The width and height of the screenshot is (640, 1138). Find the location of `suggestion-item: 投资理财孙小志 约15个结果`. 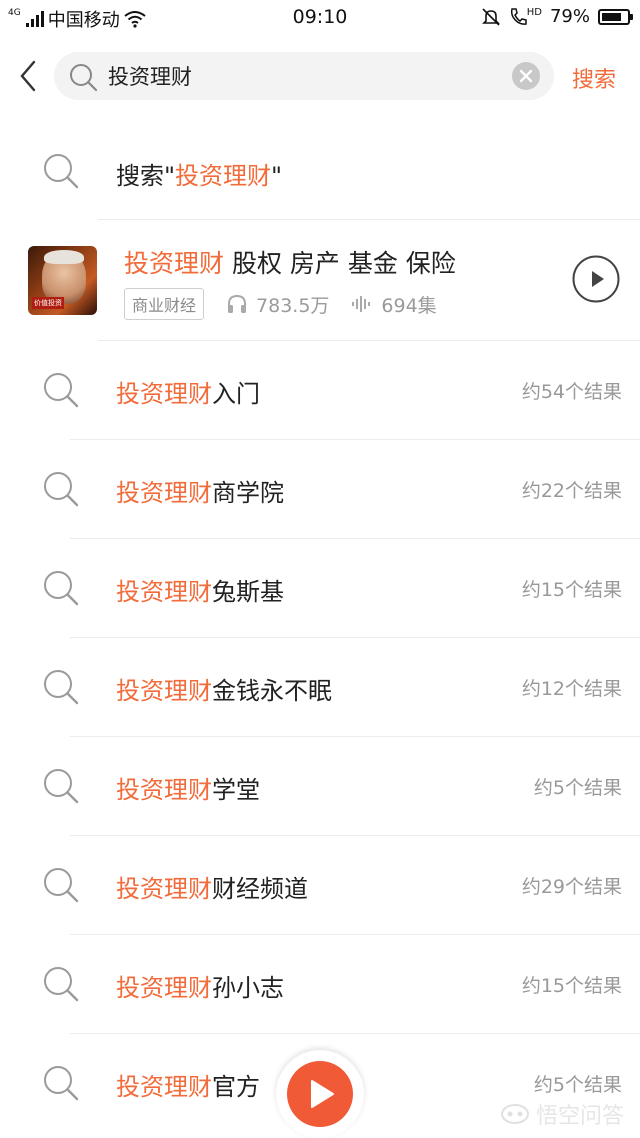

suggestion-item: 投资理财孙小志 约15个结果 is located at coordinates (320, 984).